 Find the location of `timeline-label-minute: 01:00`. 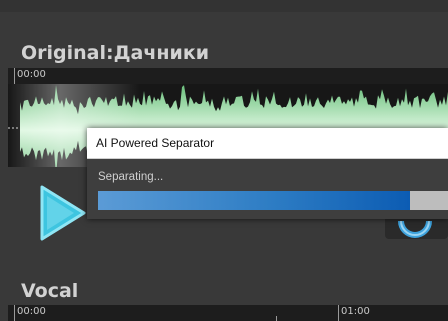

timeline-label-minute: 01:00 is located at coordinates (355, 311).